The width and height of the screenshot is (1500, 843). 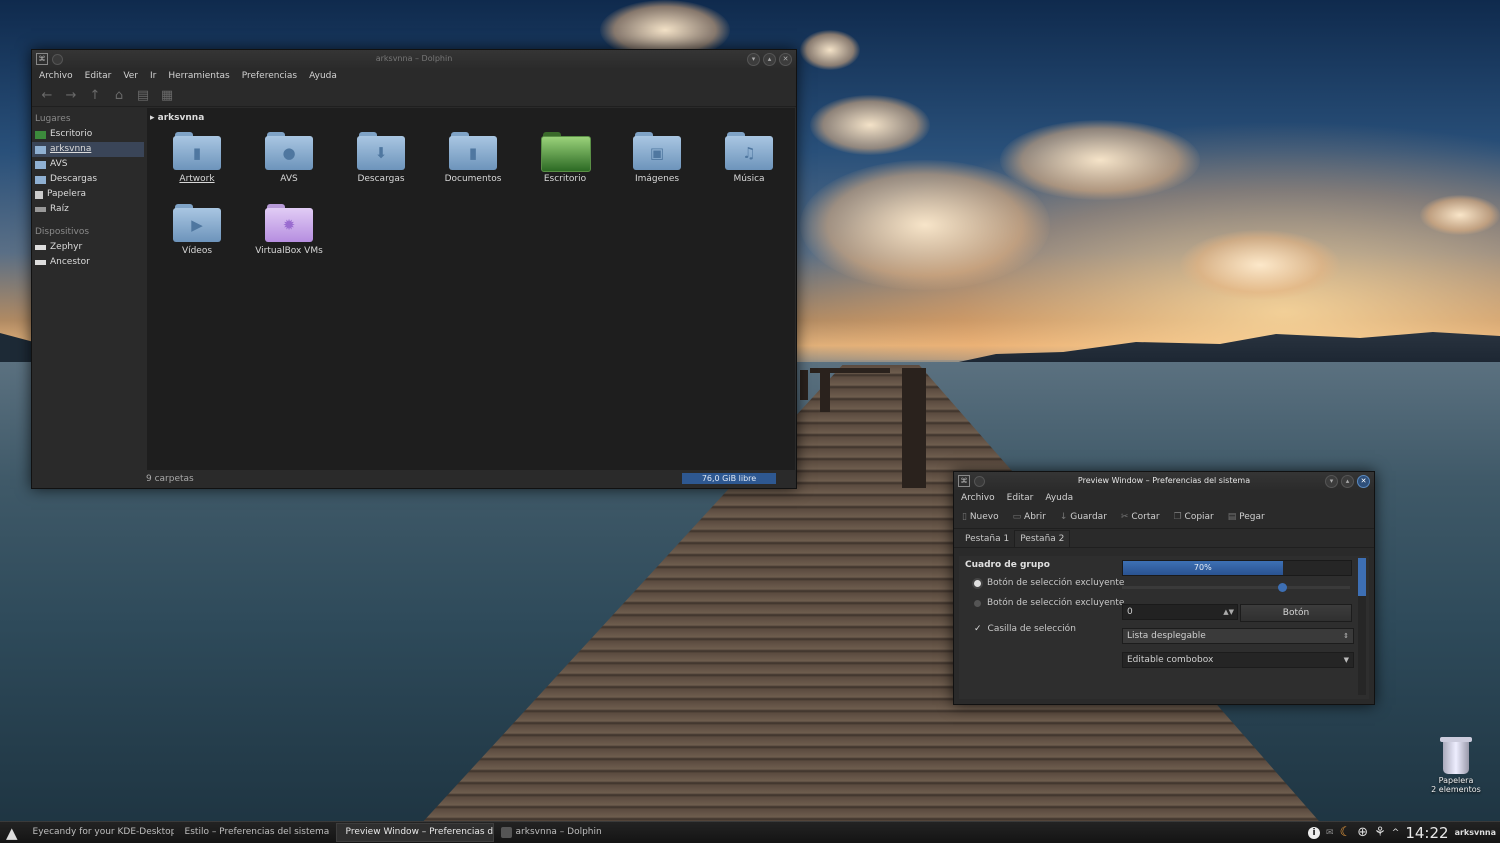 I want to click on dolphin-icon, so click(x=506, y=832).